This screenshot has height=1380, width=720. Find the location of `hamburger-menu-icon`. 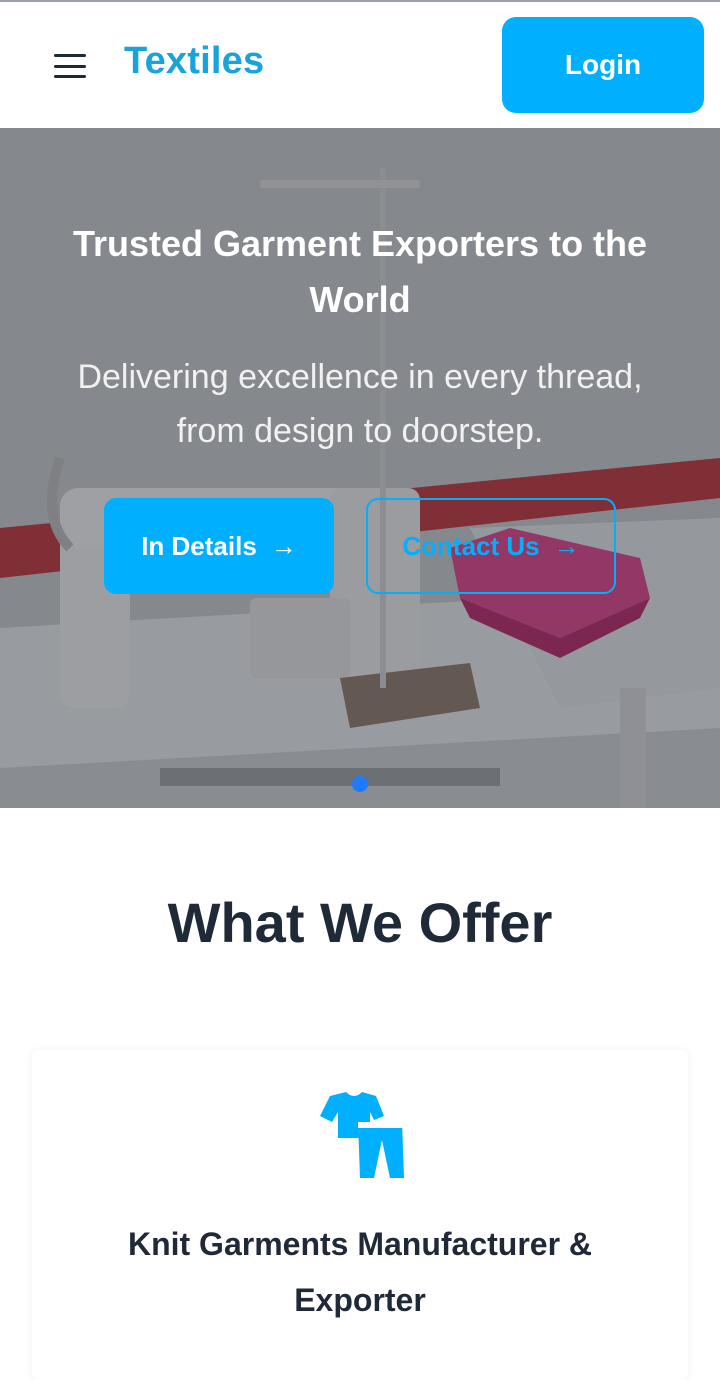

hamburger-menu-icon is located at coordinates (70, 66).